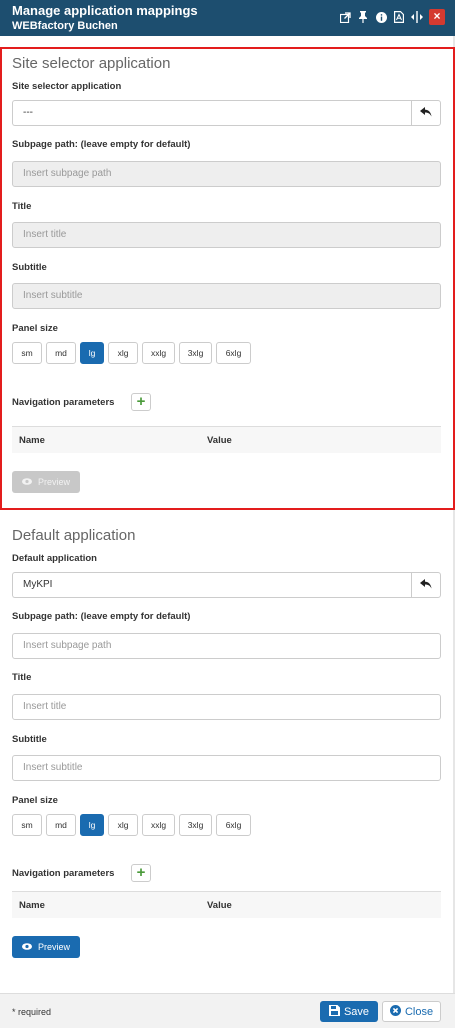 The width and height of the screenshot is (455, 1028). Describe the element at coordinates (35, 328) in the screenshot. I see `site-selector-panel-size-label: Panel size` at that location.